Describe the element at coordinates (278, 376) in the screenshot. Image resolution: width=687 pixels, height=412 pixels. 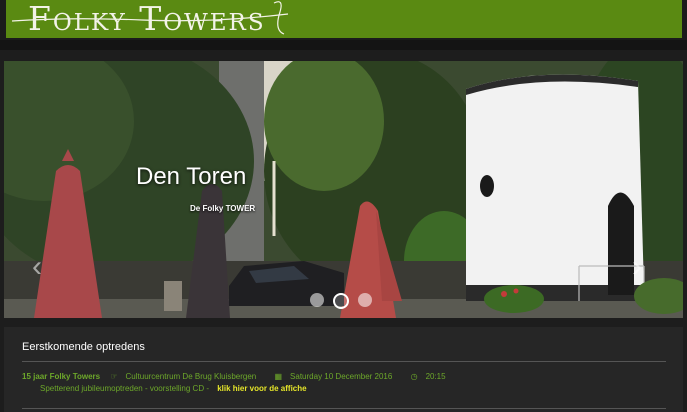
I see `calendar-icon: ▦` at that location.